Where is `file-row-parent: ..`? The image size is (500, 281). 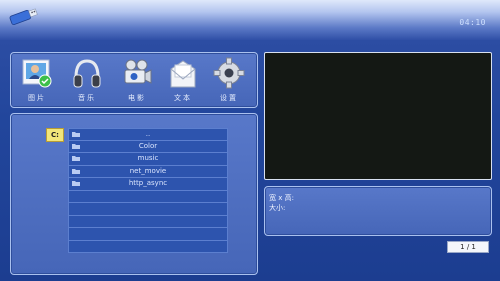 file-row-parent: .. is located at coordinates (148, 134).